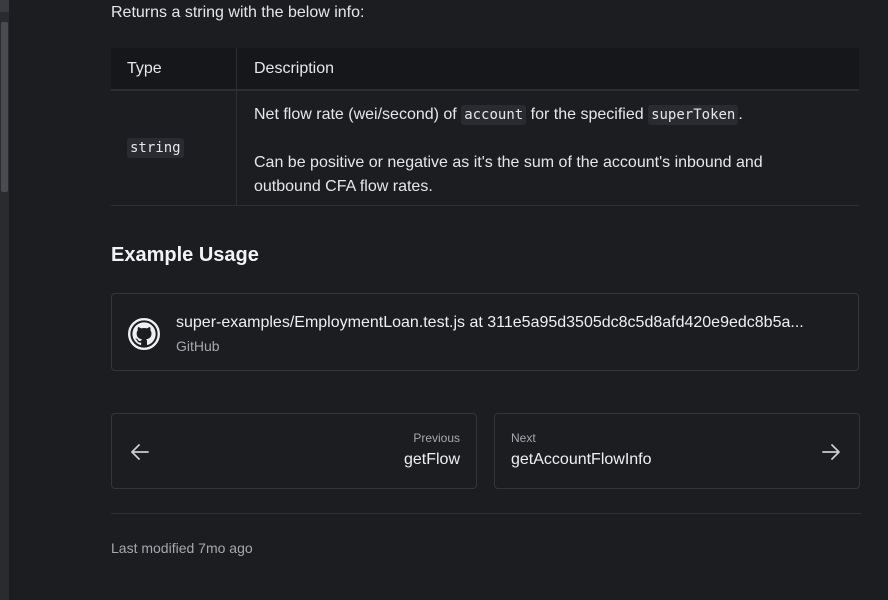  Describe the element at coordinates (436, 438) in the screenshot. I see `previous-label: Previous` at that location.